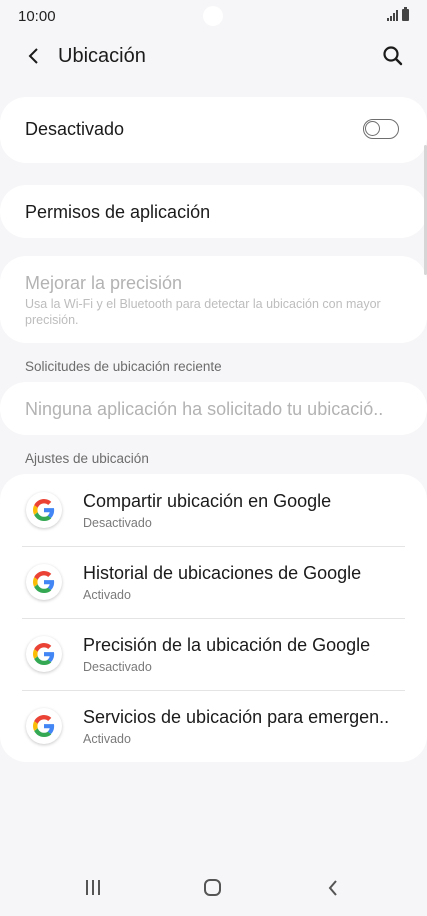  I want to click on settings-item-title: Historial de ubicaciones de Google, so click(222, 573).